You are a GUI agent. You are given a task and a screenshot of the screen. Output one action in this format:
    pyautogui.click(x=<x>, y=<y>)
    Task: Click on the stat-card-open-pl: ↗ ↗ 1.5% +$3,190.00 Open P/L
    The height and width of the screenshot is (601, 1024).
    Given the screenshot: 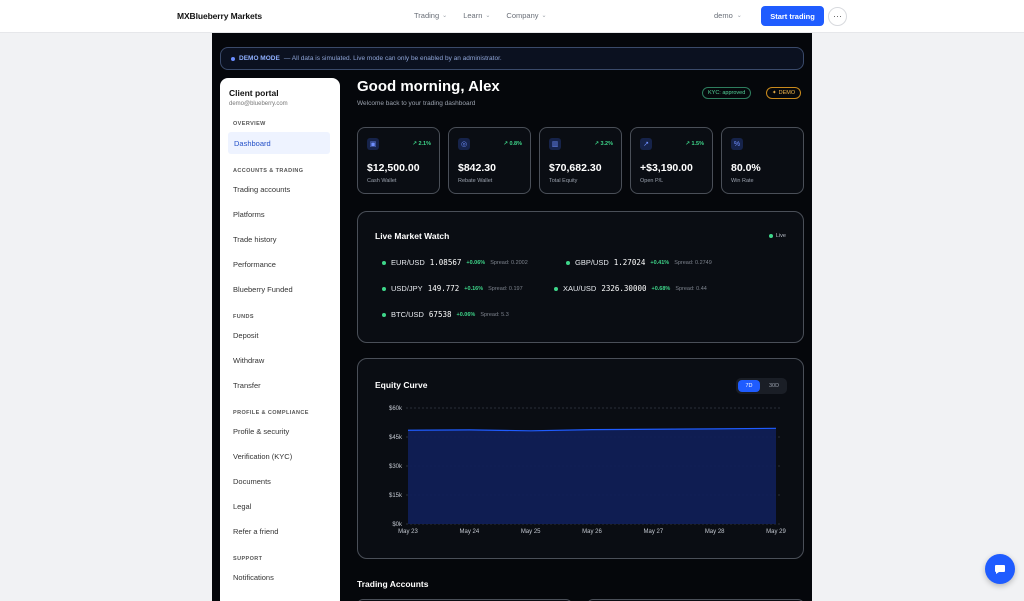 What is the action you would take?
    pyautogui.click(x=671, y=160)
    